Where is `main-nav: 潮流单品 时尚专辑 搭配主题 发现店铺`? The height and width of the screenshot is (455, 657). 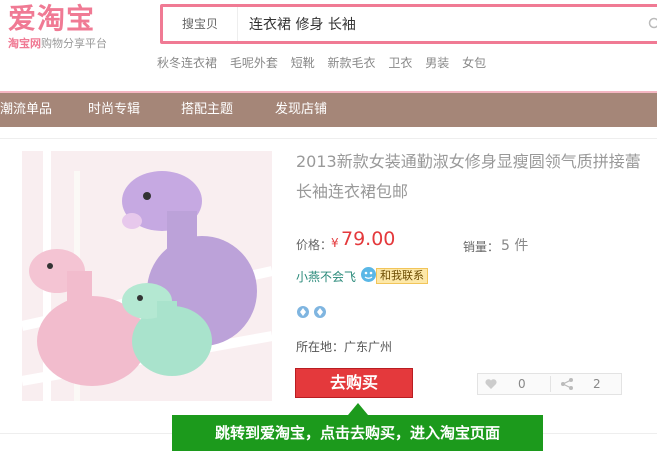 main-nav: 潮流单品 时尚专辑 搭配主题 发现店铺 is located at coordinates (328, 109).